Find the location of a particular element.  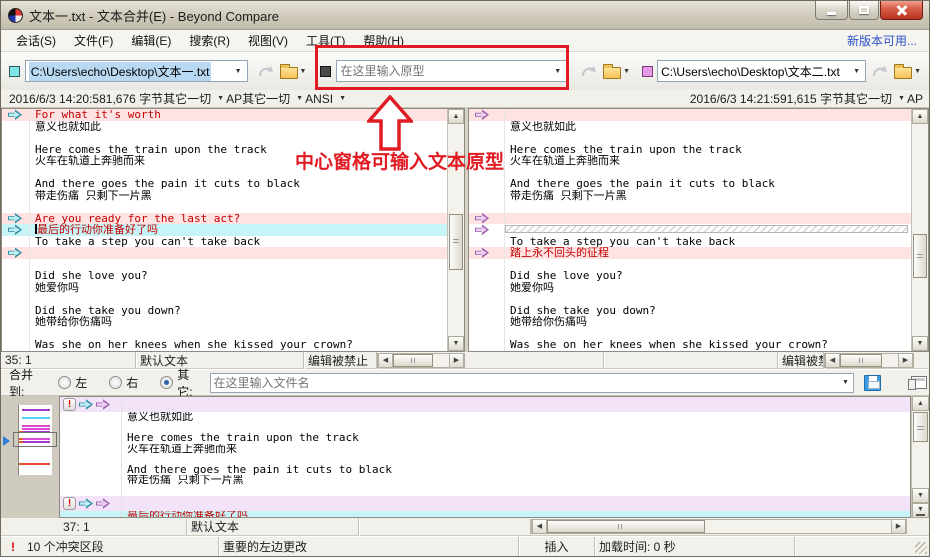

open-output-window-button is located at coordinates (918, 383).